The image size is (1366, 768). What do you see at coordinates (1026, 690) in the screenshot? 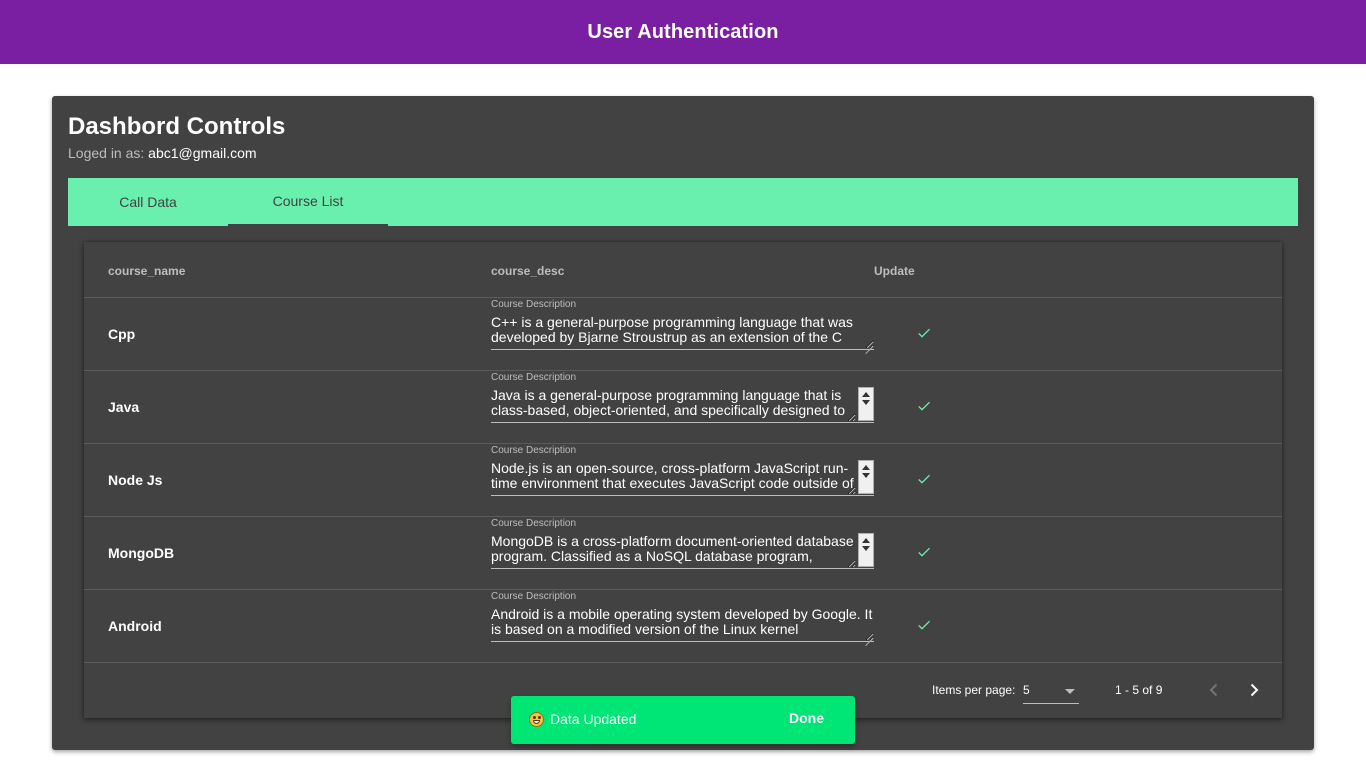
I see `items-per-page-value: 5` at bounding box center [1026, 690].